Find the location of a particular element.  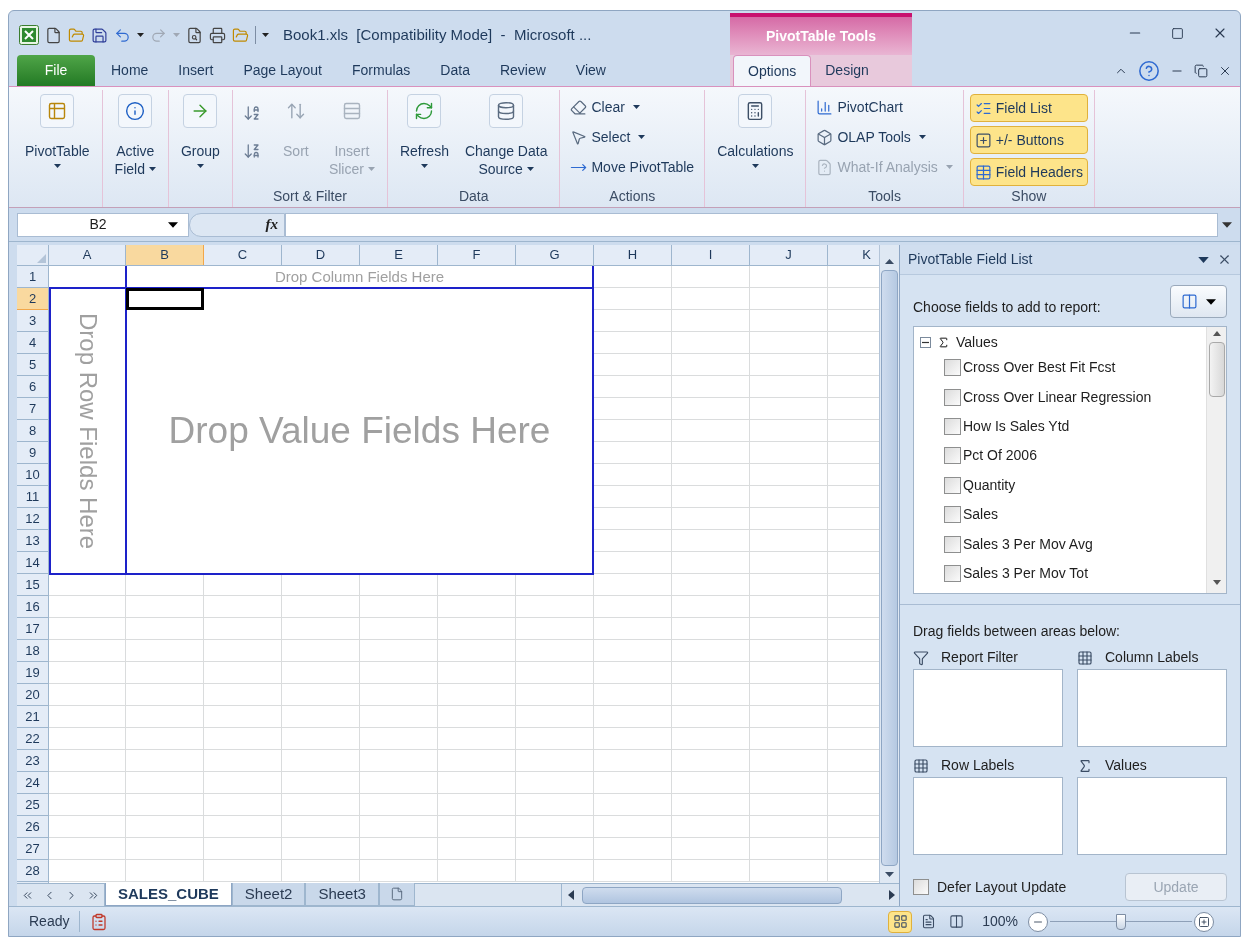

ribbon-tab: Formulas is located at coordinates (381, 70).